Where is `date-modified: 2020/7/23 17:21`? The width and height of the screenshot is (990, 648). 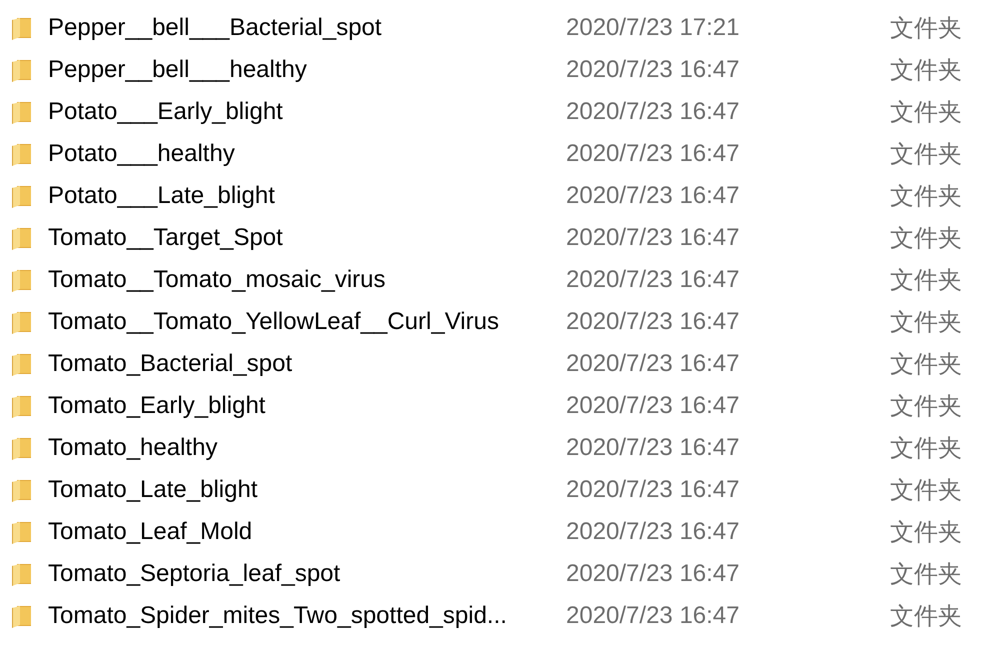 date-modified: 2020/7/23 17:21 is located at coordinates (653, 28).